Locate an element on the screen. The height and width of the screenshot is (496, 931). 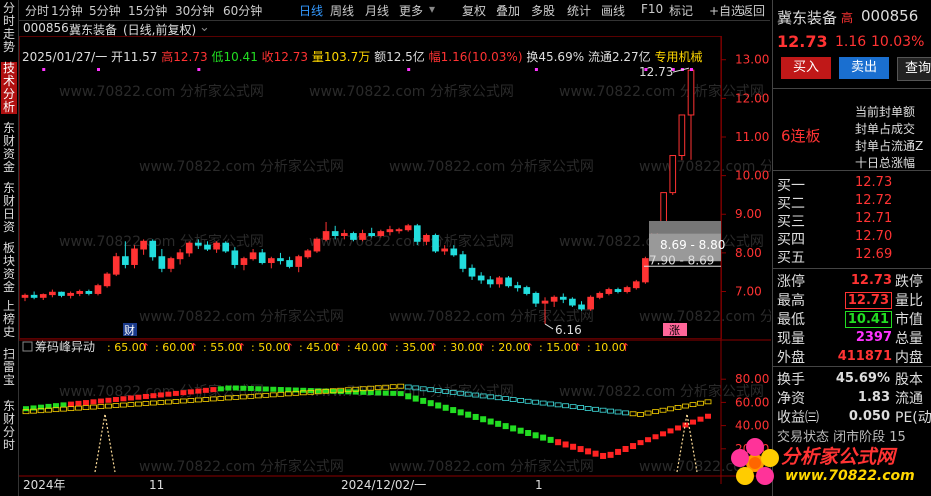
buy-button: 买入 is located at coordinates (806, 68).